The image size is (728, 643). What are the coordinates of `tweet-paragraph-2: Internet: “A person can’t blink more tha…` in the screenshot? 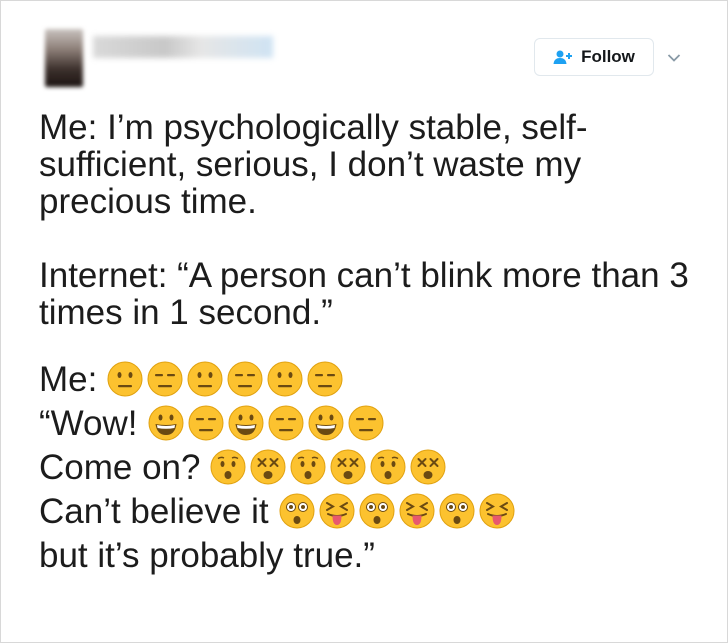 It's located at (364, 294).